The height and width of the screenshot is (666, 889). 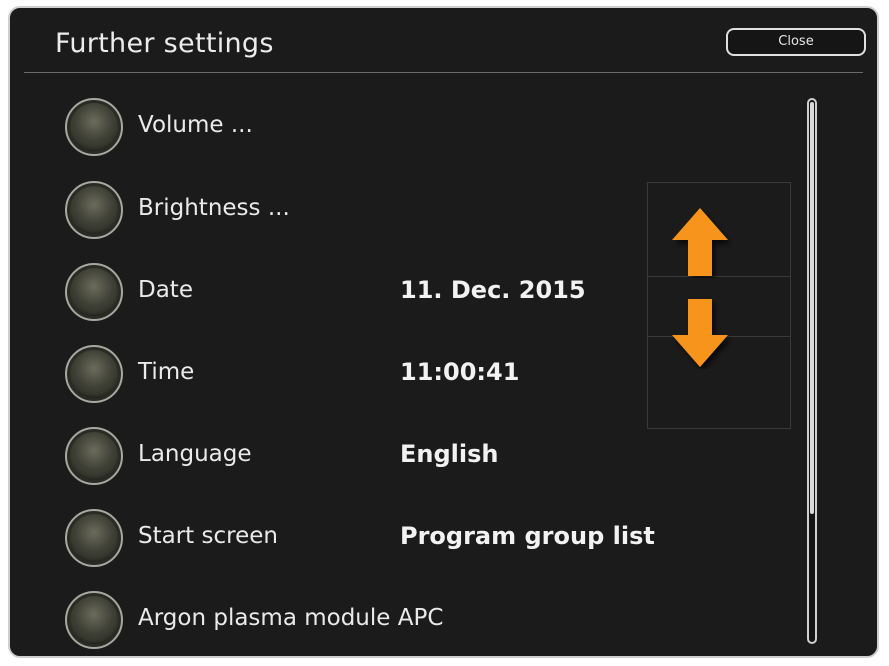 What do you see at coordinates (796, 42) in the screenshot?
I see `close-button: Close` at bounding box center [796, 42].